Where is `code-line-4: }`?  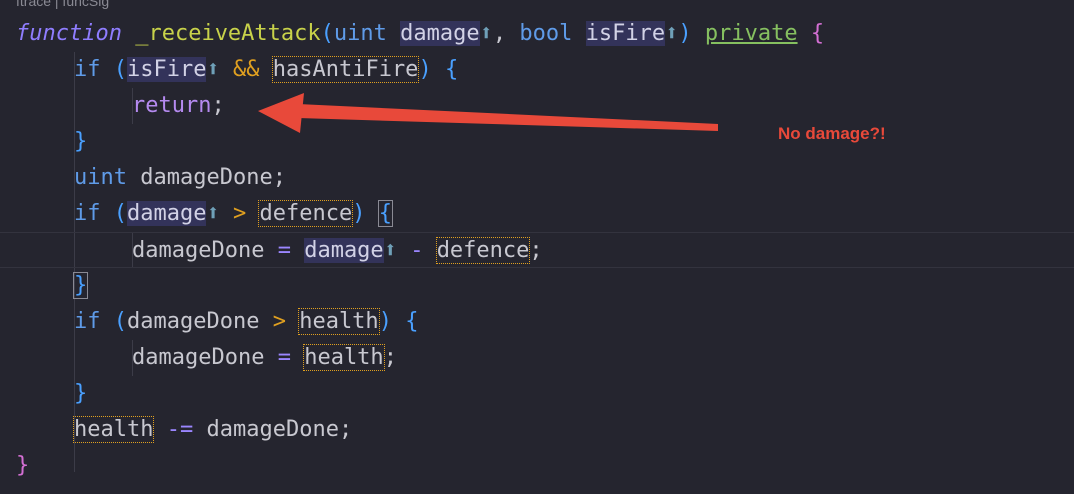
code-line-4: } is located at coordinates (537, 142).